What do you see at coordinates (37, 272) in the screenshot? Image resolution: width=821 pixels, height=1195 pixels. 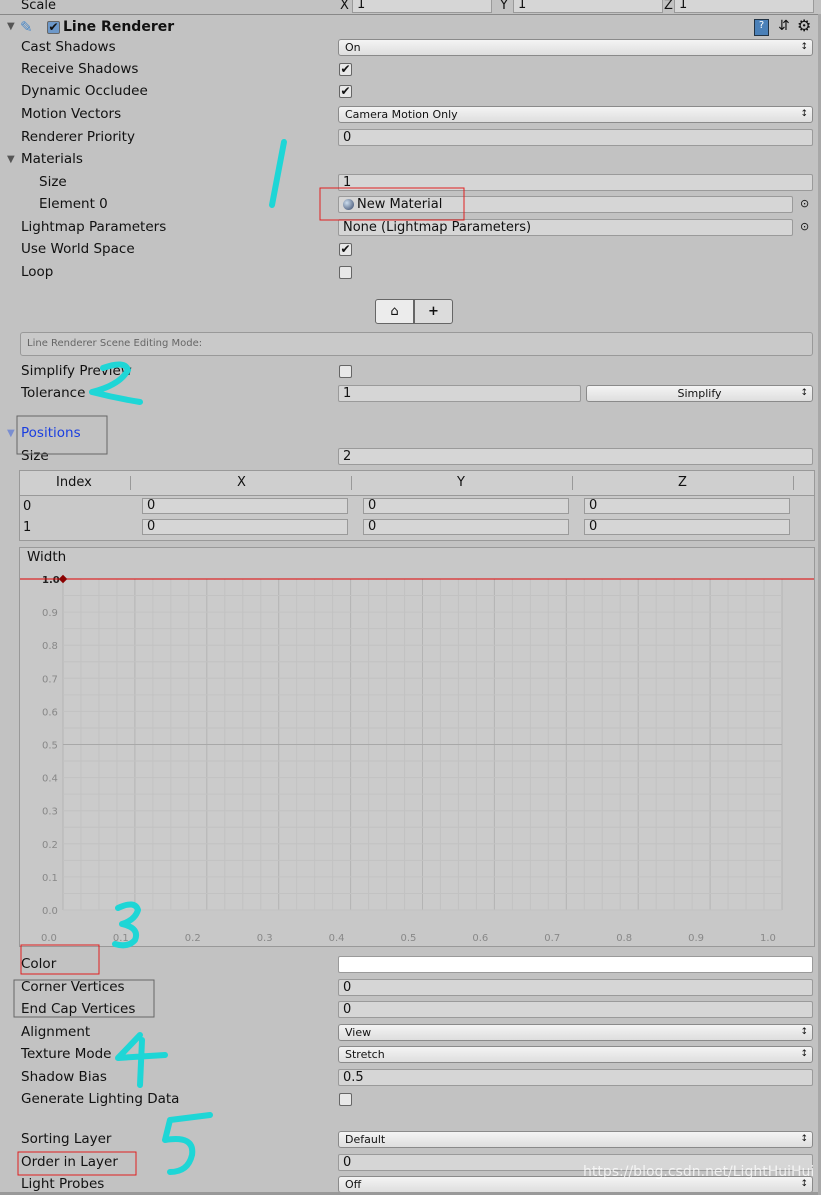 I see `loop-label: Loop` at bounding box center [37, 272].